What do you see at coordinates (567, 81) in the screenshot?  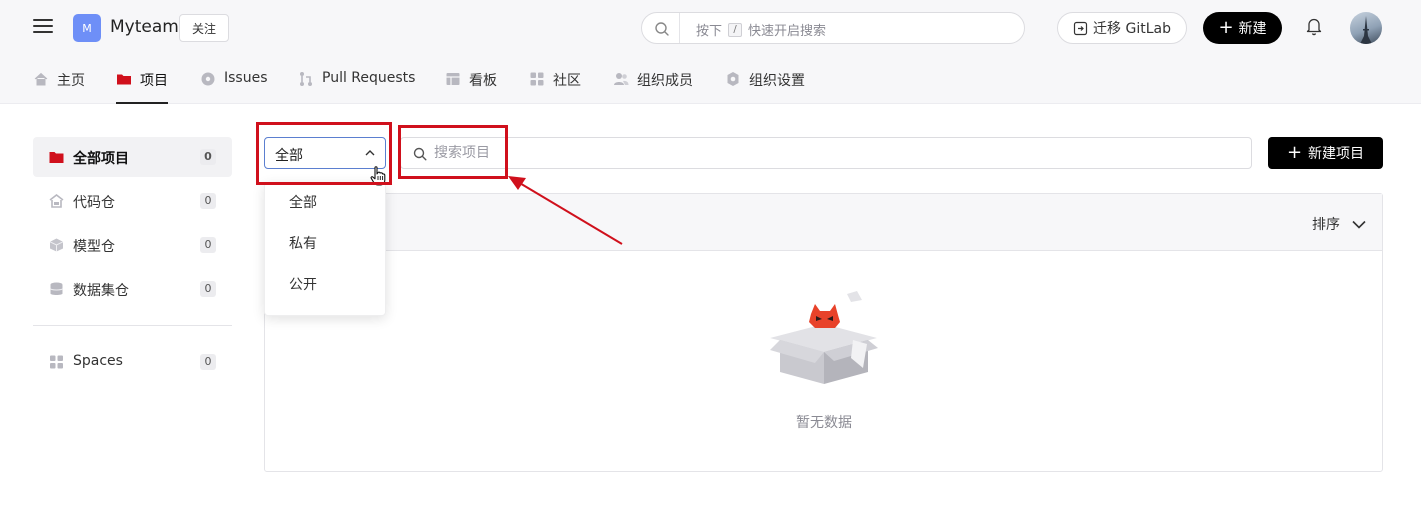 I see `tab-label: 社区` at bounding box center [567, 81].